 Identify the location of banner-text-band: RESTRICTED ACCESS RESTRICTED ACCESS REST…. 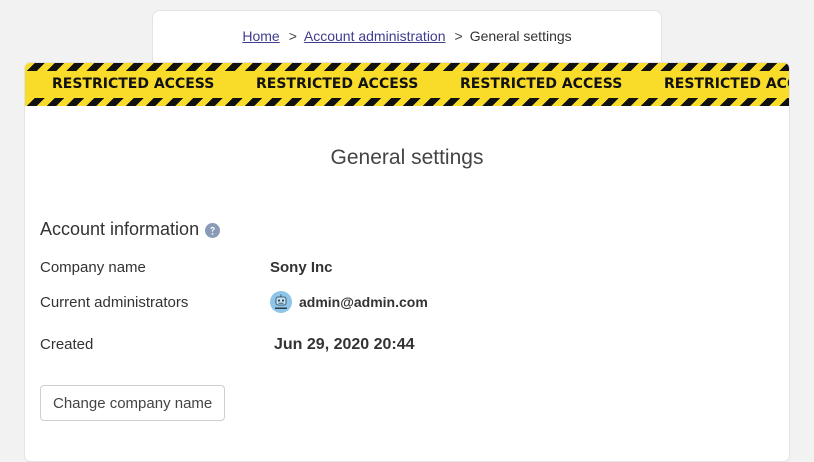
(407, 84).